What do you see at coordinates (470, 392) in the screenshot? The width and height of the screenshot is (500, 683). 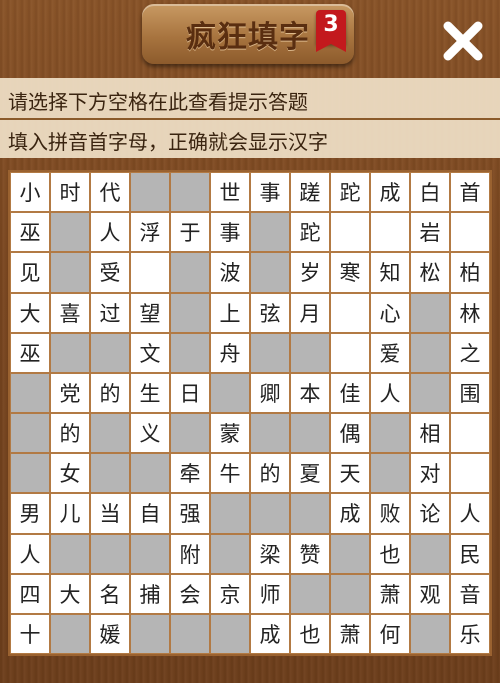 I see `grid-letter-cell: 围` at bounding box center [470, 392].